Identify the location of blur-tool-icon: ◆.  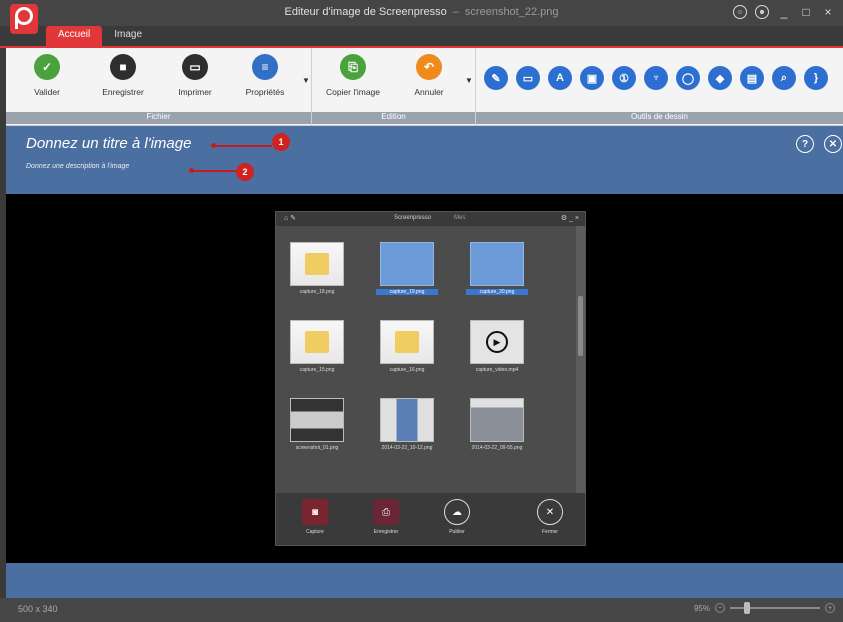
(720, 78).